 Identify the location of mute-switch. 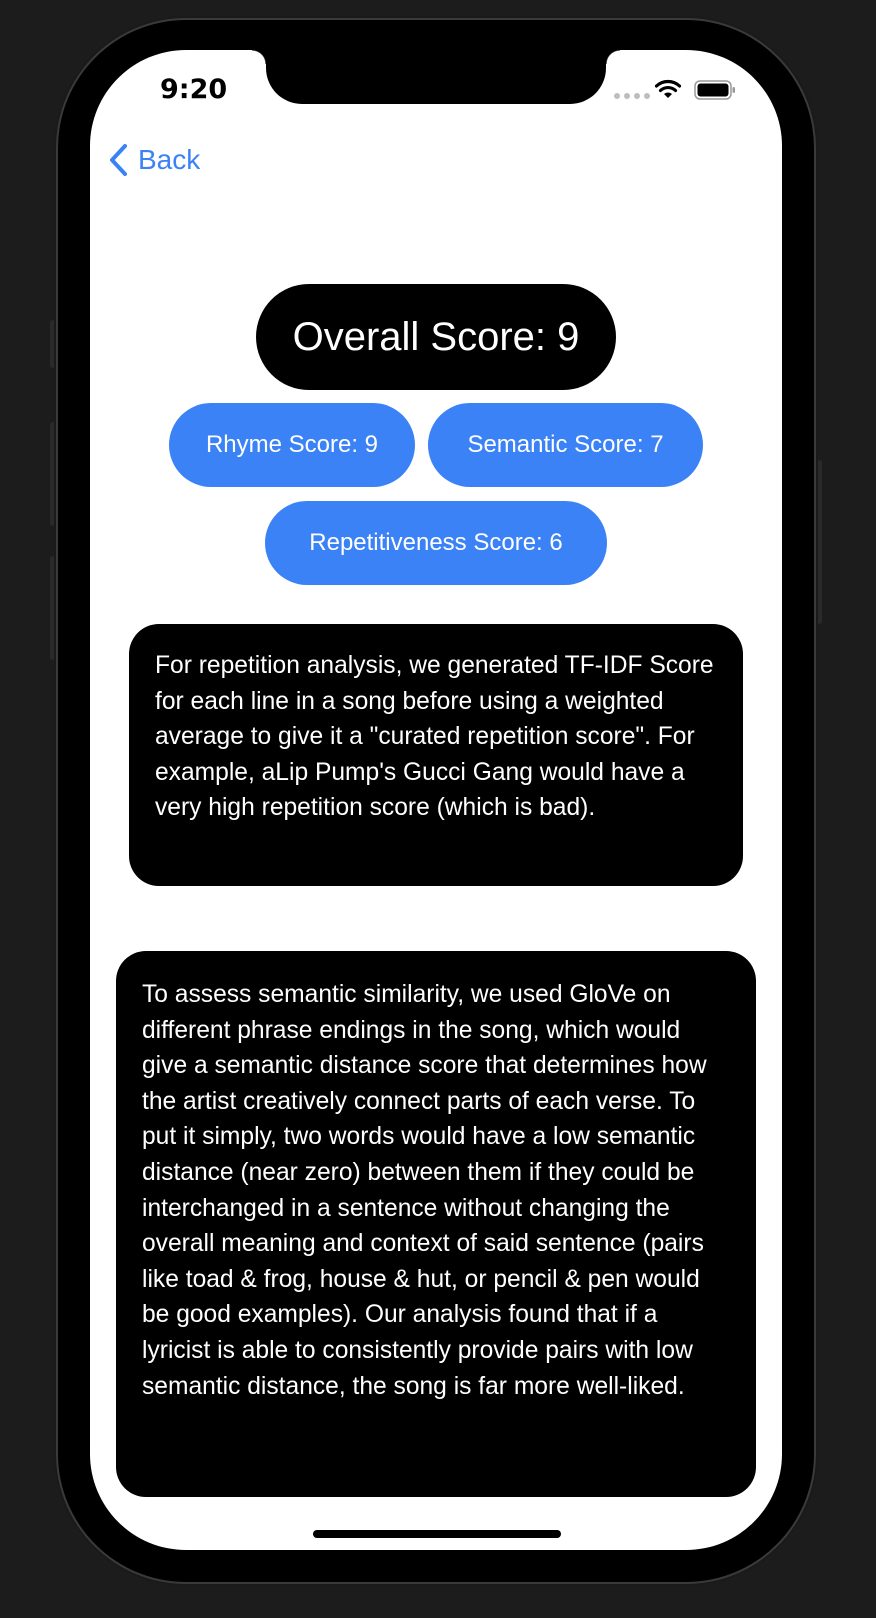
(54, 344).